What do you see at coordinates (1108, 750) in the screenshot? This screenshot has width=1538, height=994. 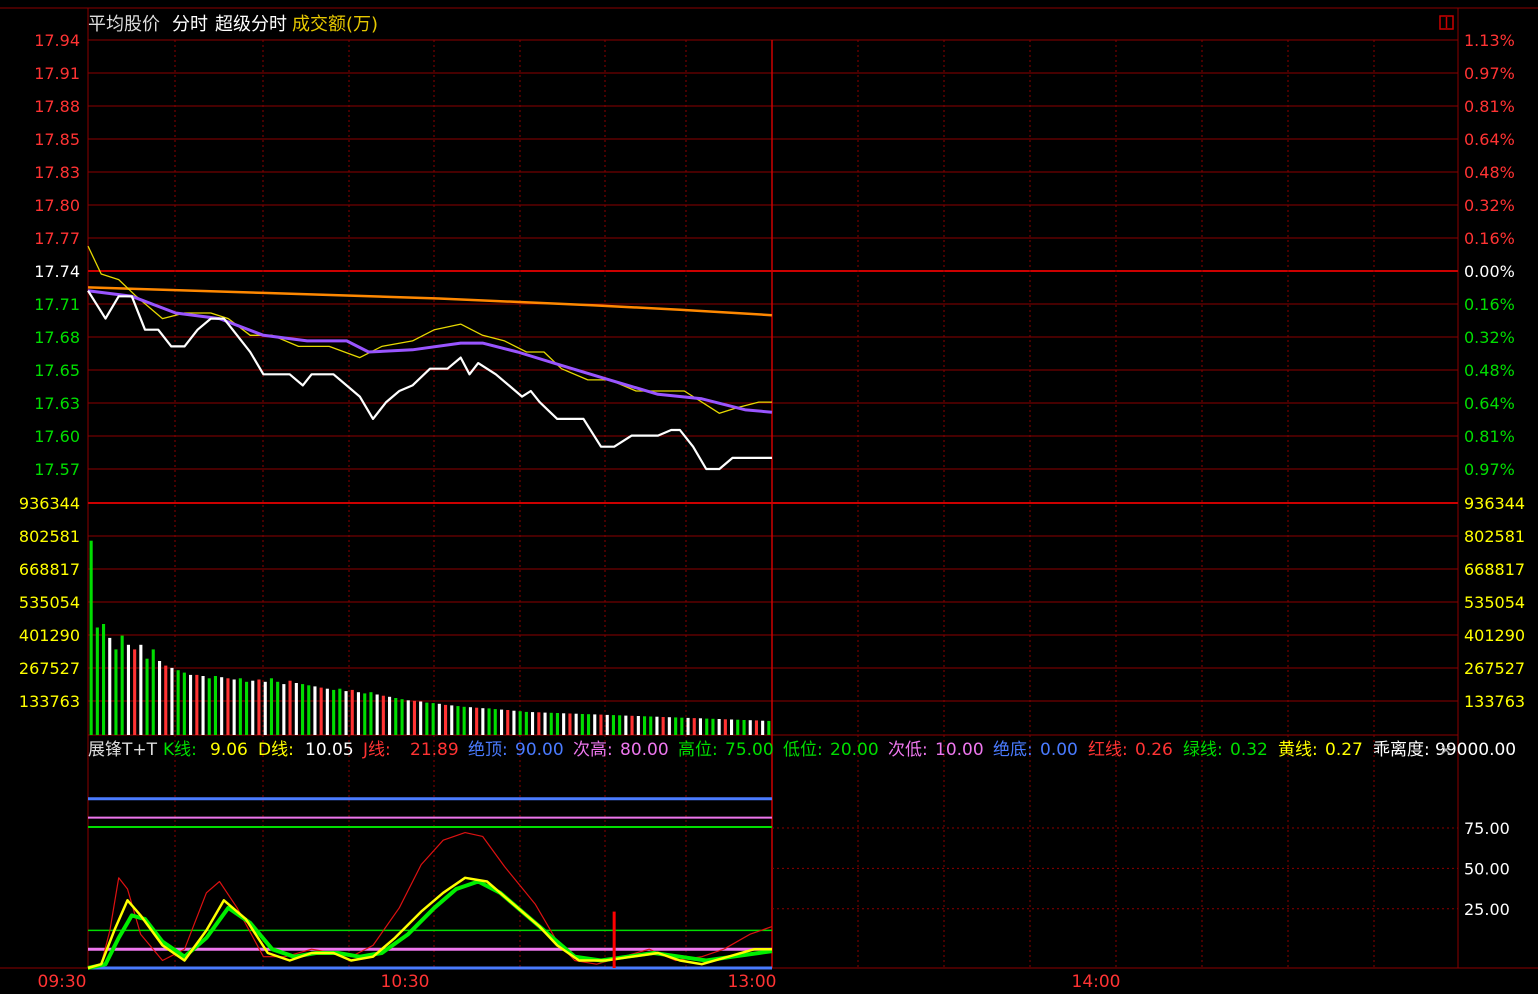 I see `legend-red-label: 红线:` at bounding box center [1108, 750].